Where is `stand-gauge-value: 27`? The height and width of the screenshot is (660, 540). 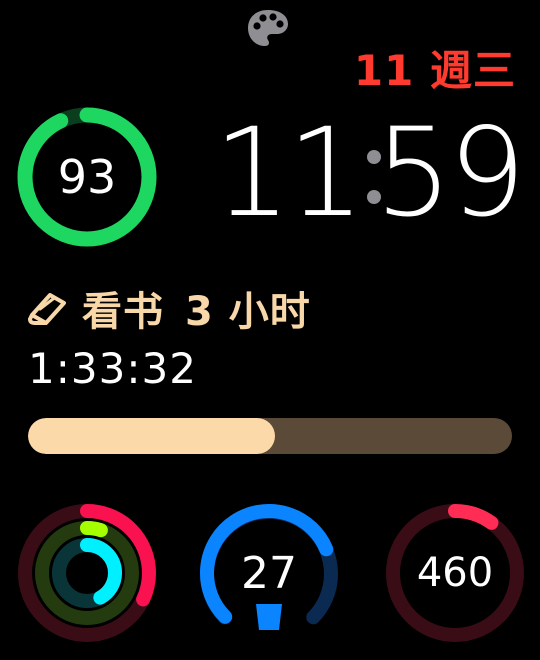 stand-gauge-value: 27 is located at coordinates (269, 573).